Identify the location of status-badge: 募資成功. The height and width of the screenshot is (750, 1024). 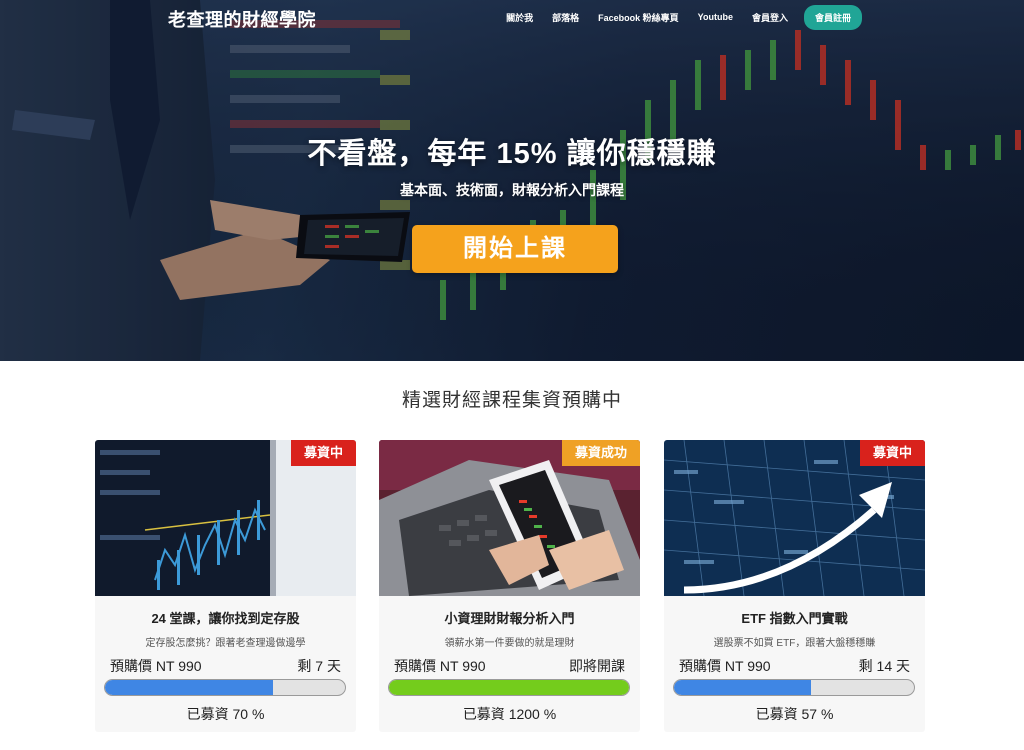
(600, 453).